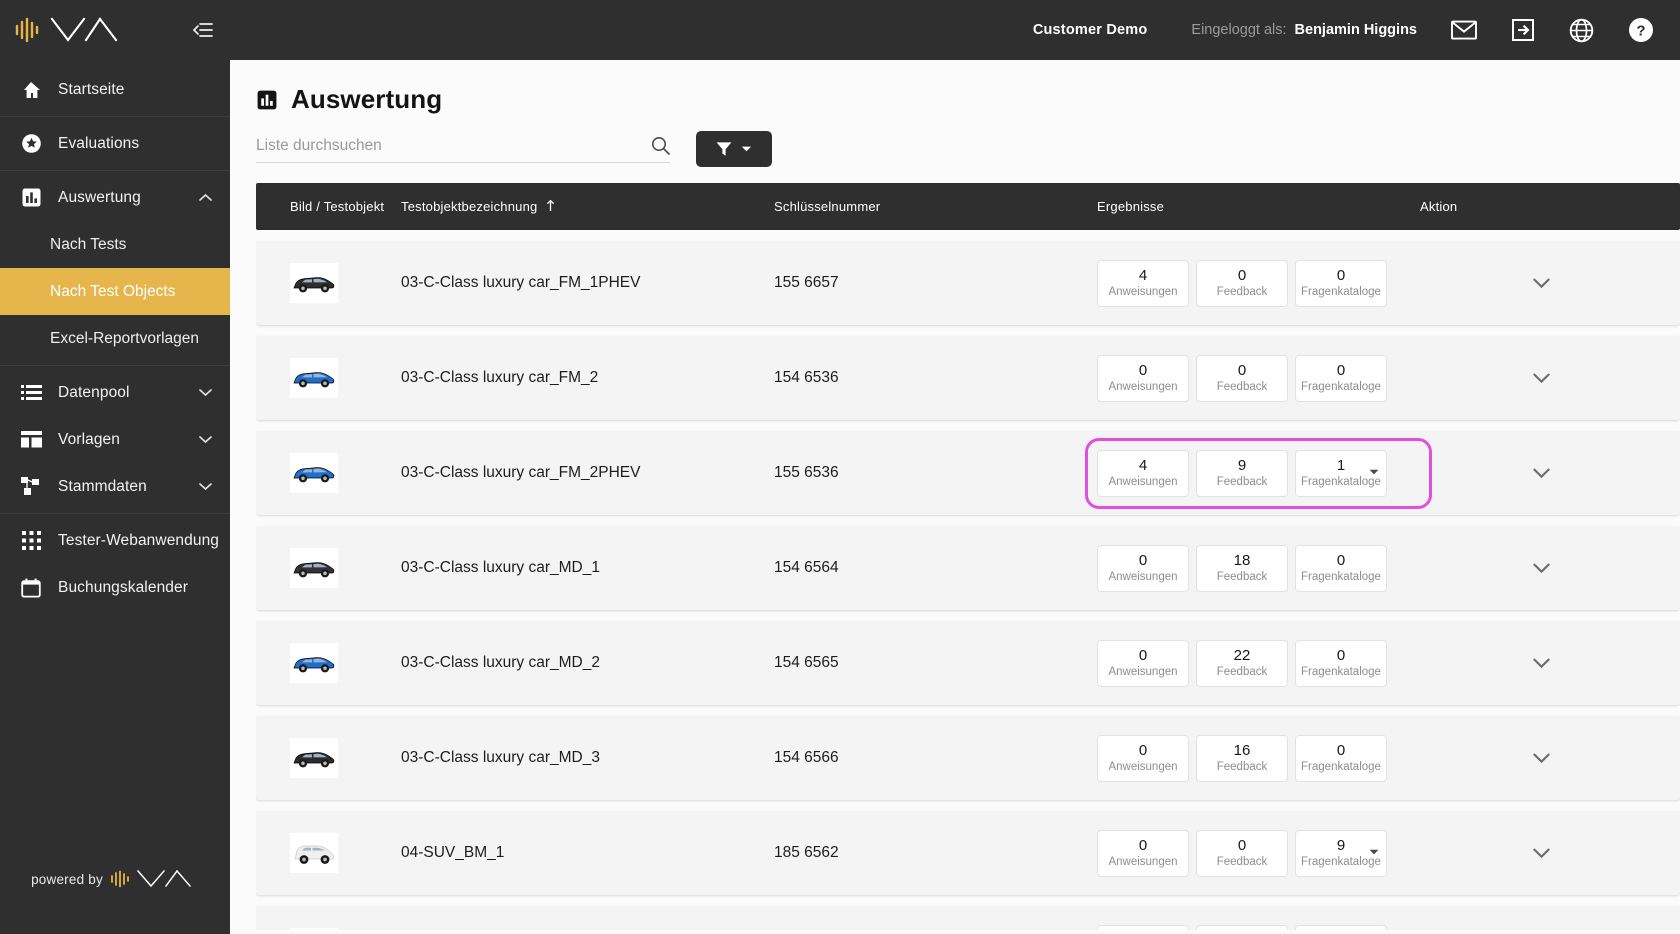  What do you see at coordinates (660, 145) in the screenshot?
I see `search-icon` at bounding box center [660, 145].